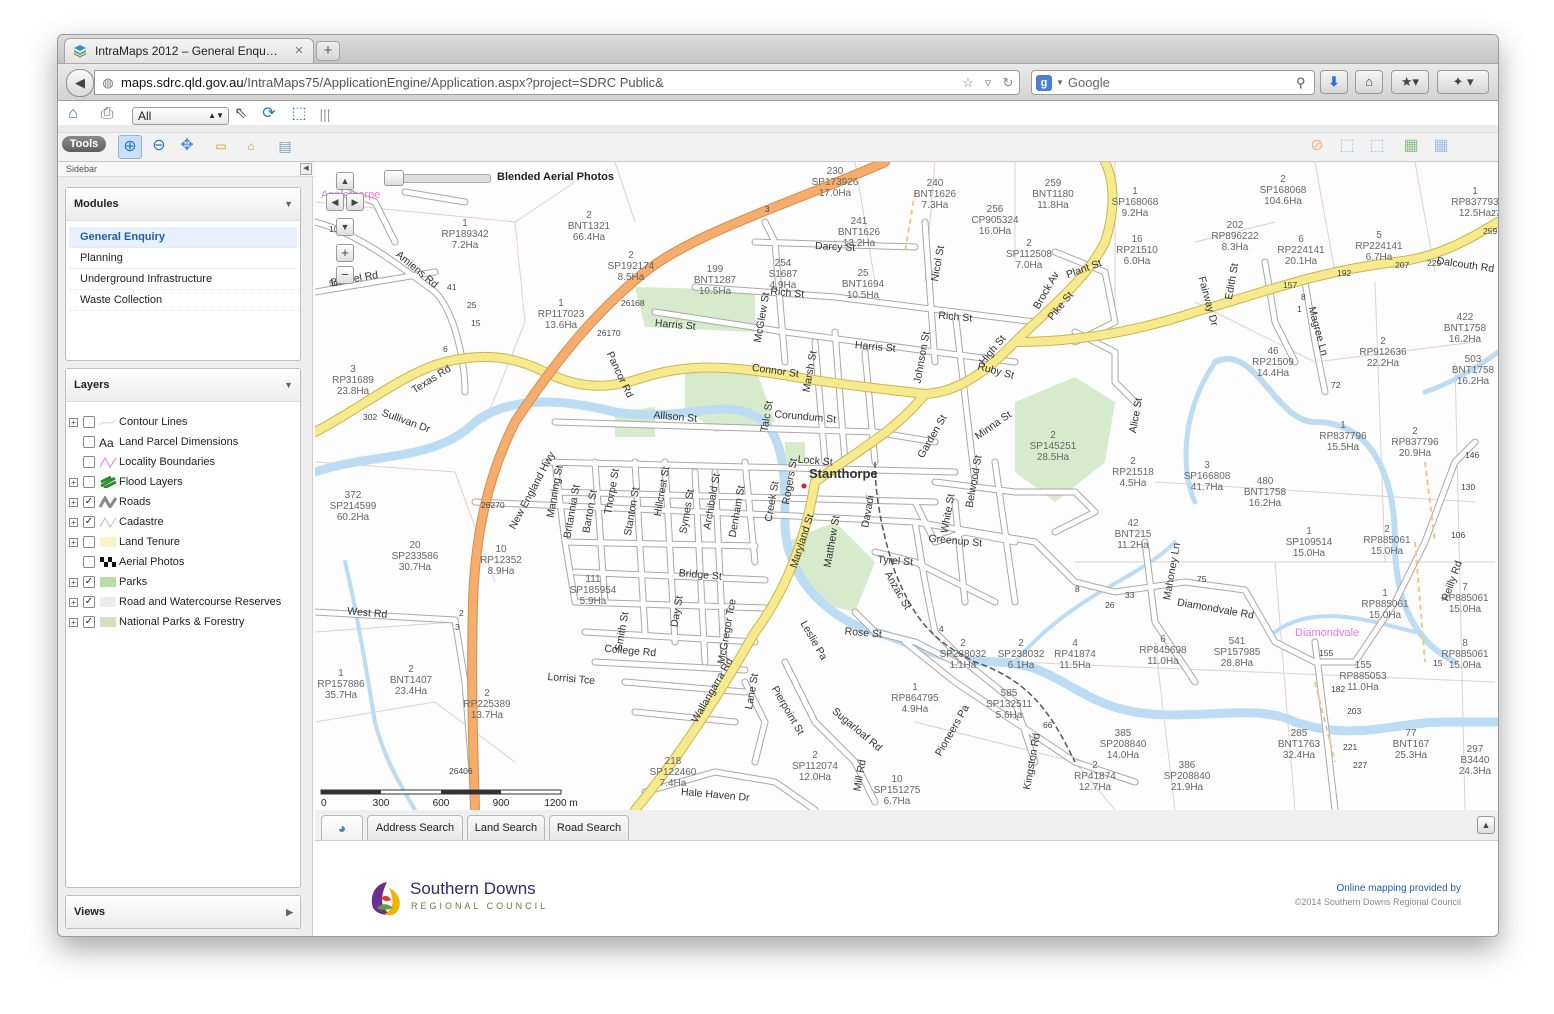  What do you see at coordinates (1008, 83) in the screenshot?
I see `reload-icon: ↻` at bounding box center [1008, 83].